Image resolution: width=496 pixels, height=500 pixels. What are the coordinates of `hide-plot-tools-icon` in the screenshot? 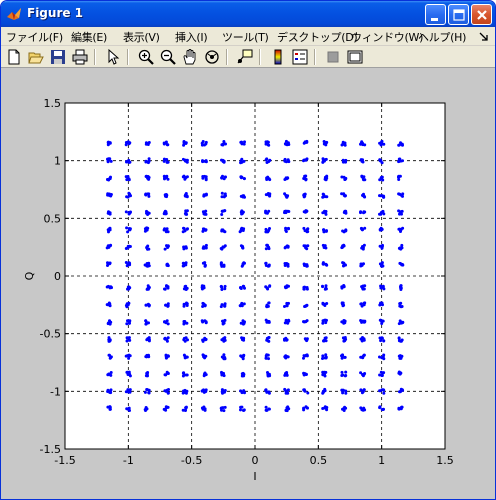 It's located at (333, 57).